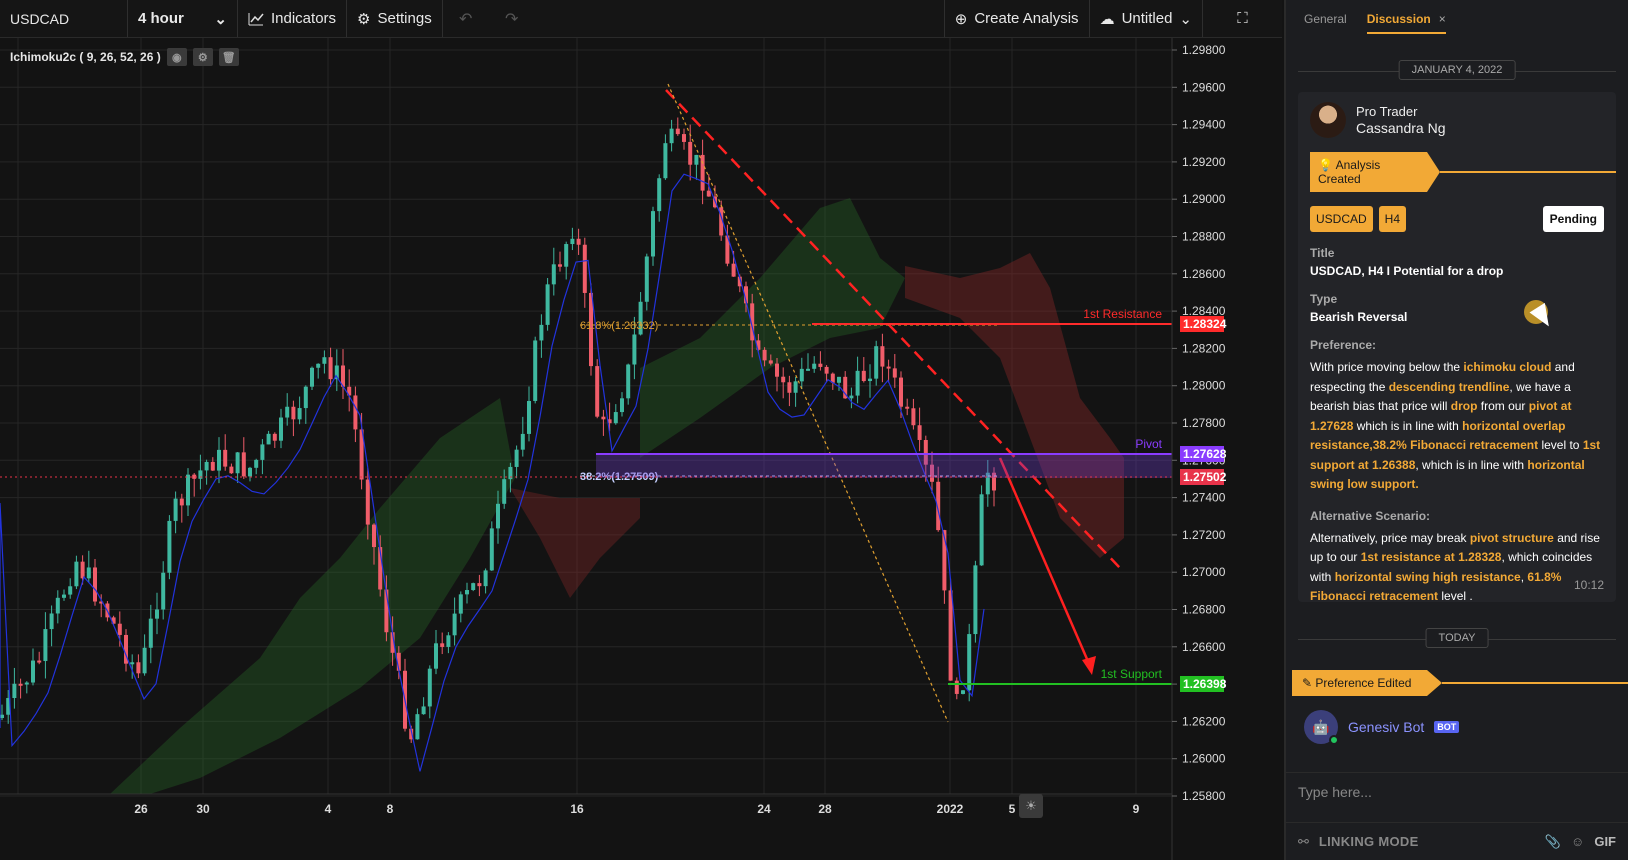 The height and width of the screenshot is (860, 1628). Describe the element at coordinates (1442, 19) in the screenshot. I see `close-icon: ×` at that location.